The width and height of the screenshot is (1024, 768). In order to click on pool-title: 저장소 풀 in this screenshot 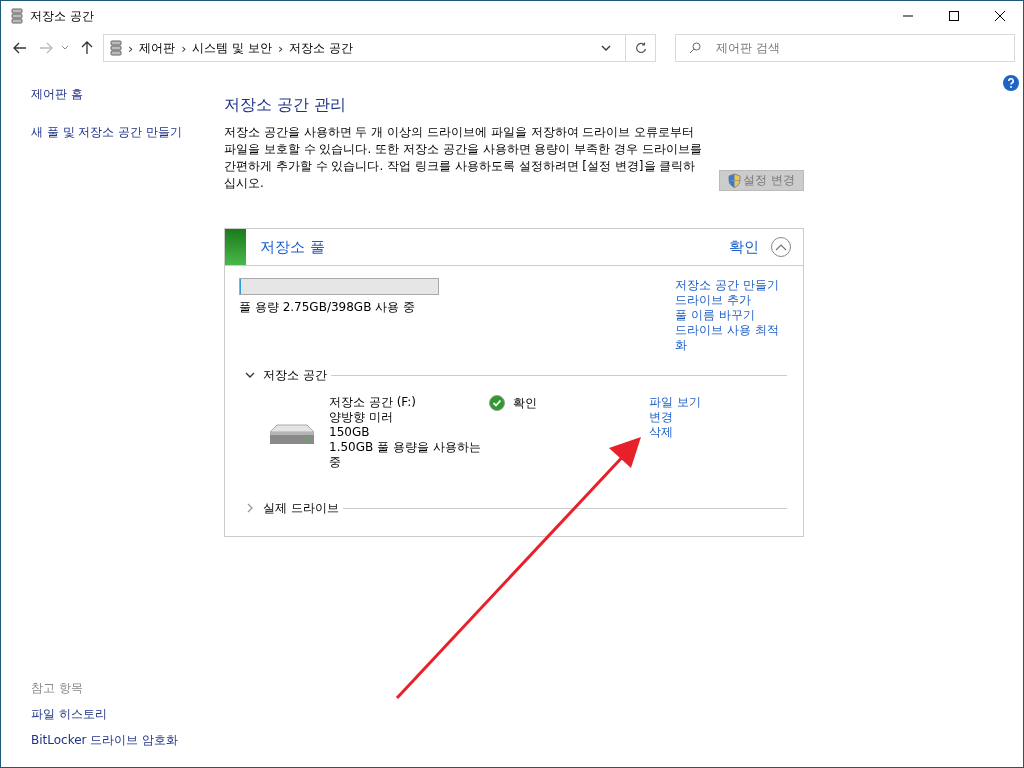, I will do `click(292, 247)`.